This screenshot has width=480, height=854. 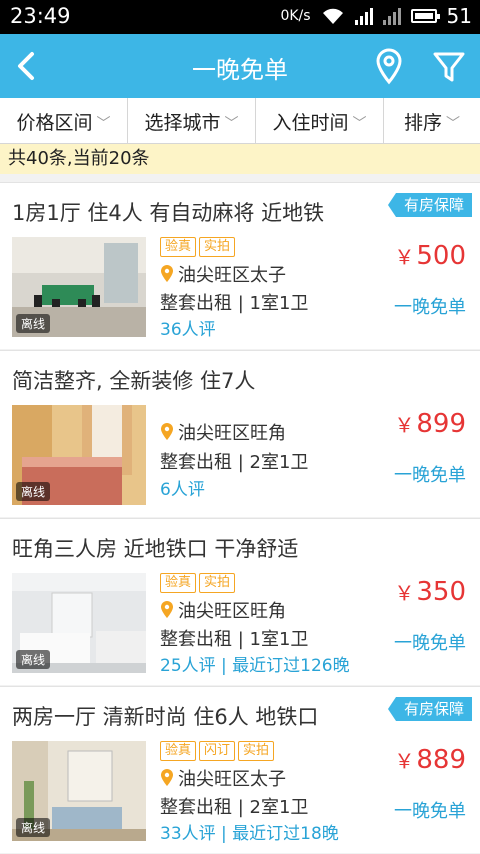 I want to click on filter-label: 入住时间, so click(x=310, y=122).